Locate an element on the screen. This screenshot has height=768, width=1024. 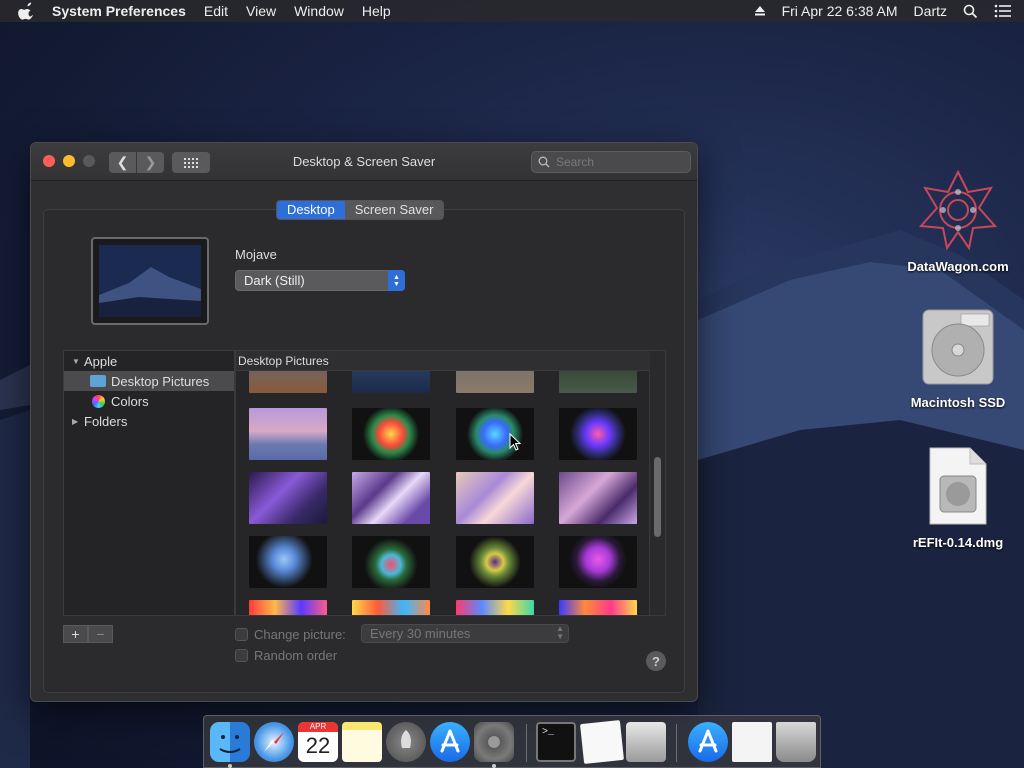
menu-view: View is located at coordinates (261, 11).